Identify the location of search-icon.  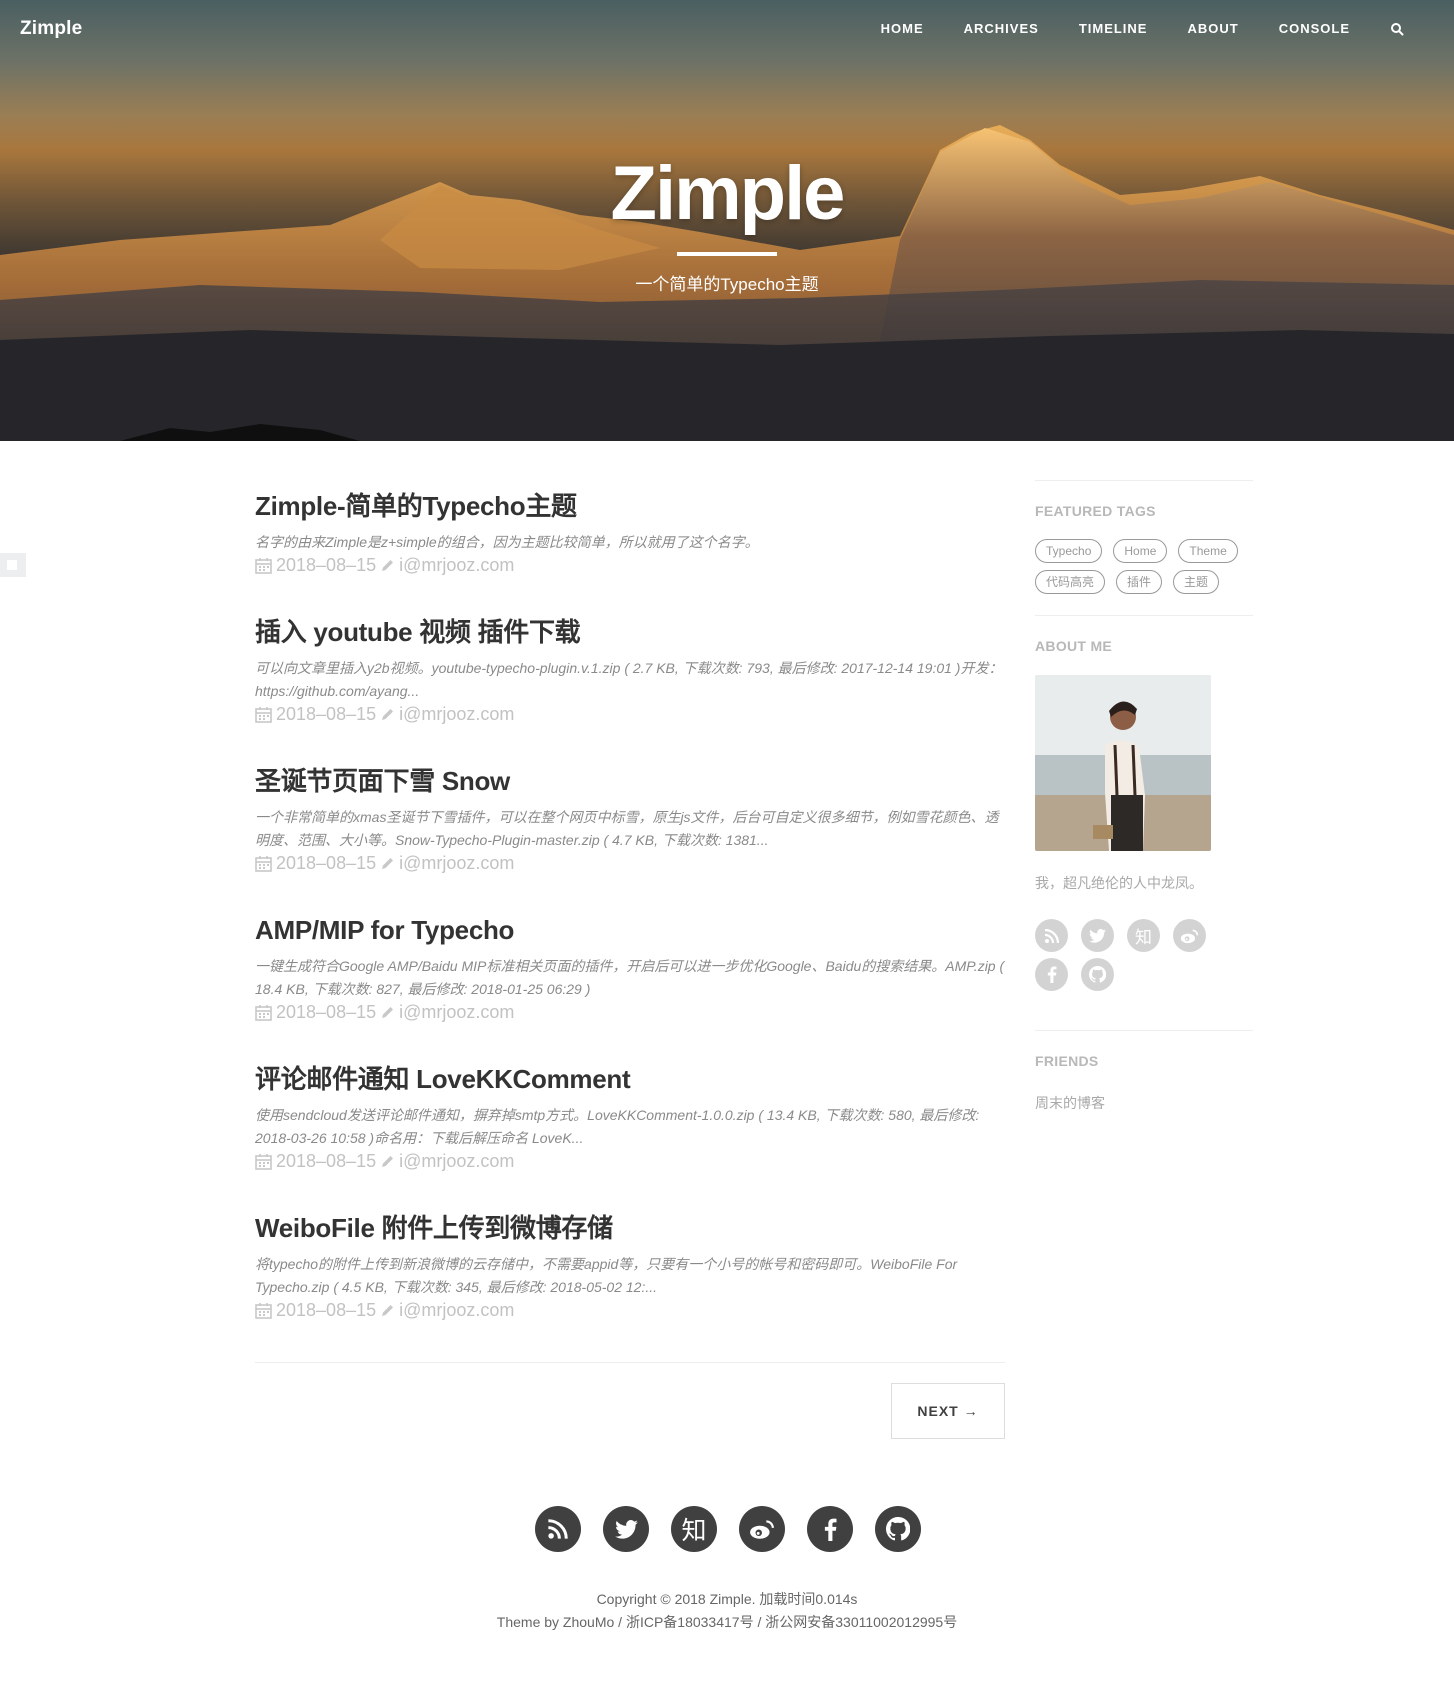
(1397, 29).